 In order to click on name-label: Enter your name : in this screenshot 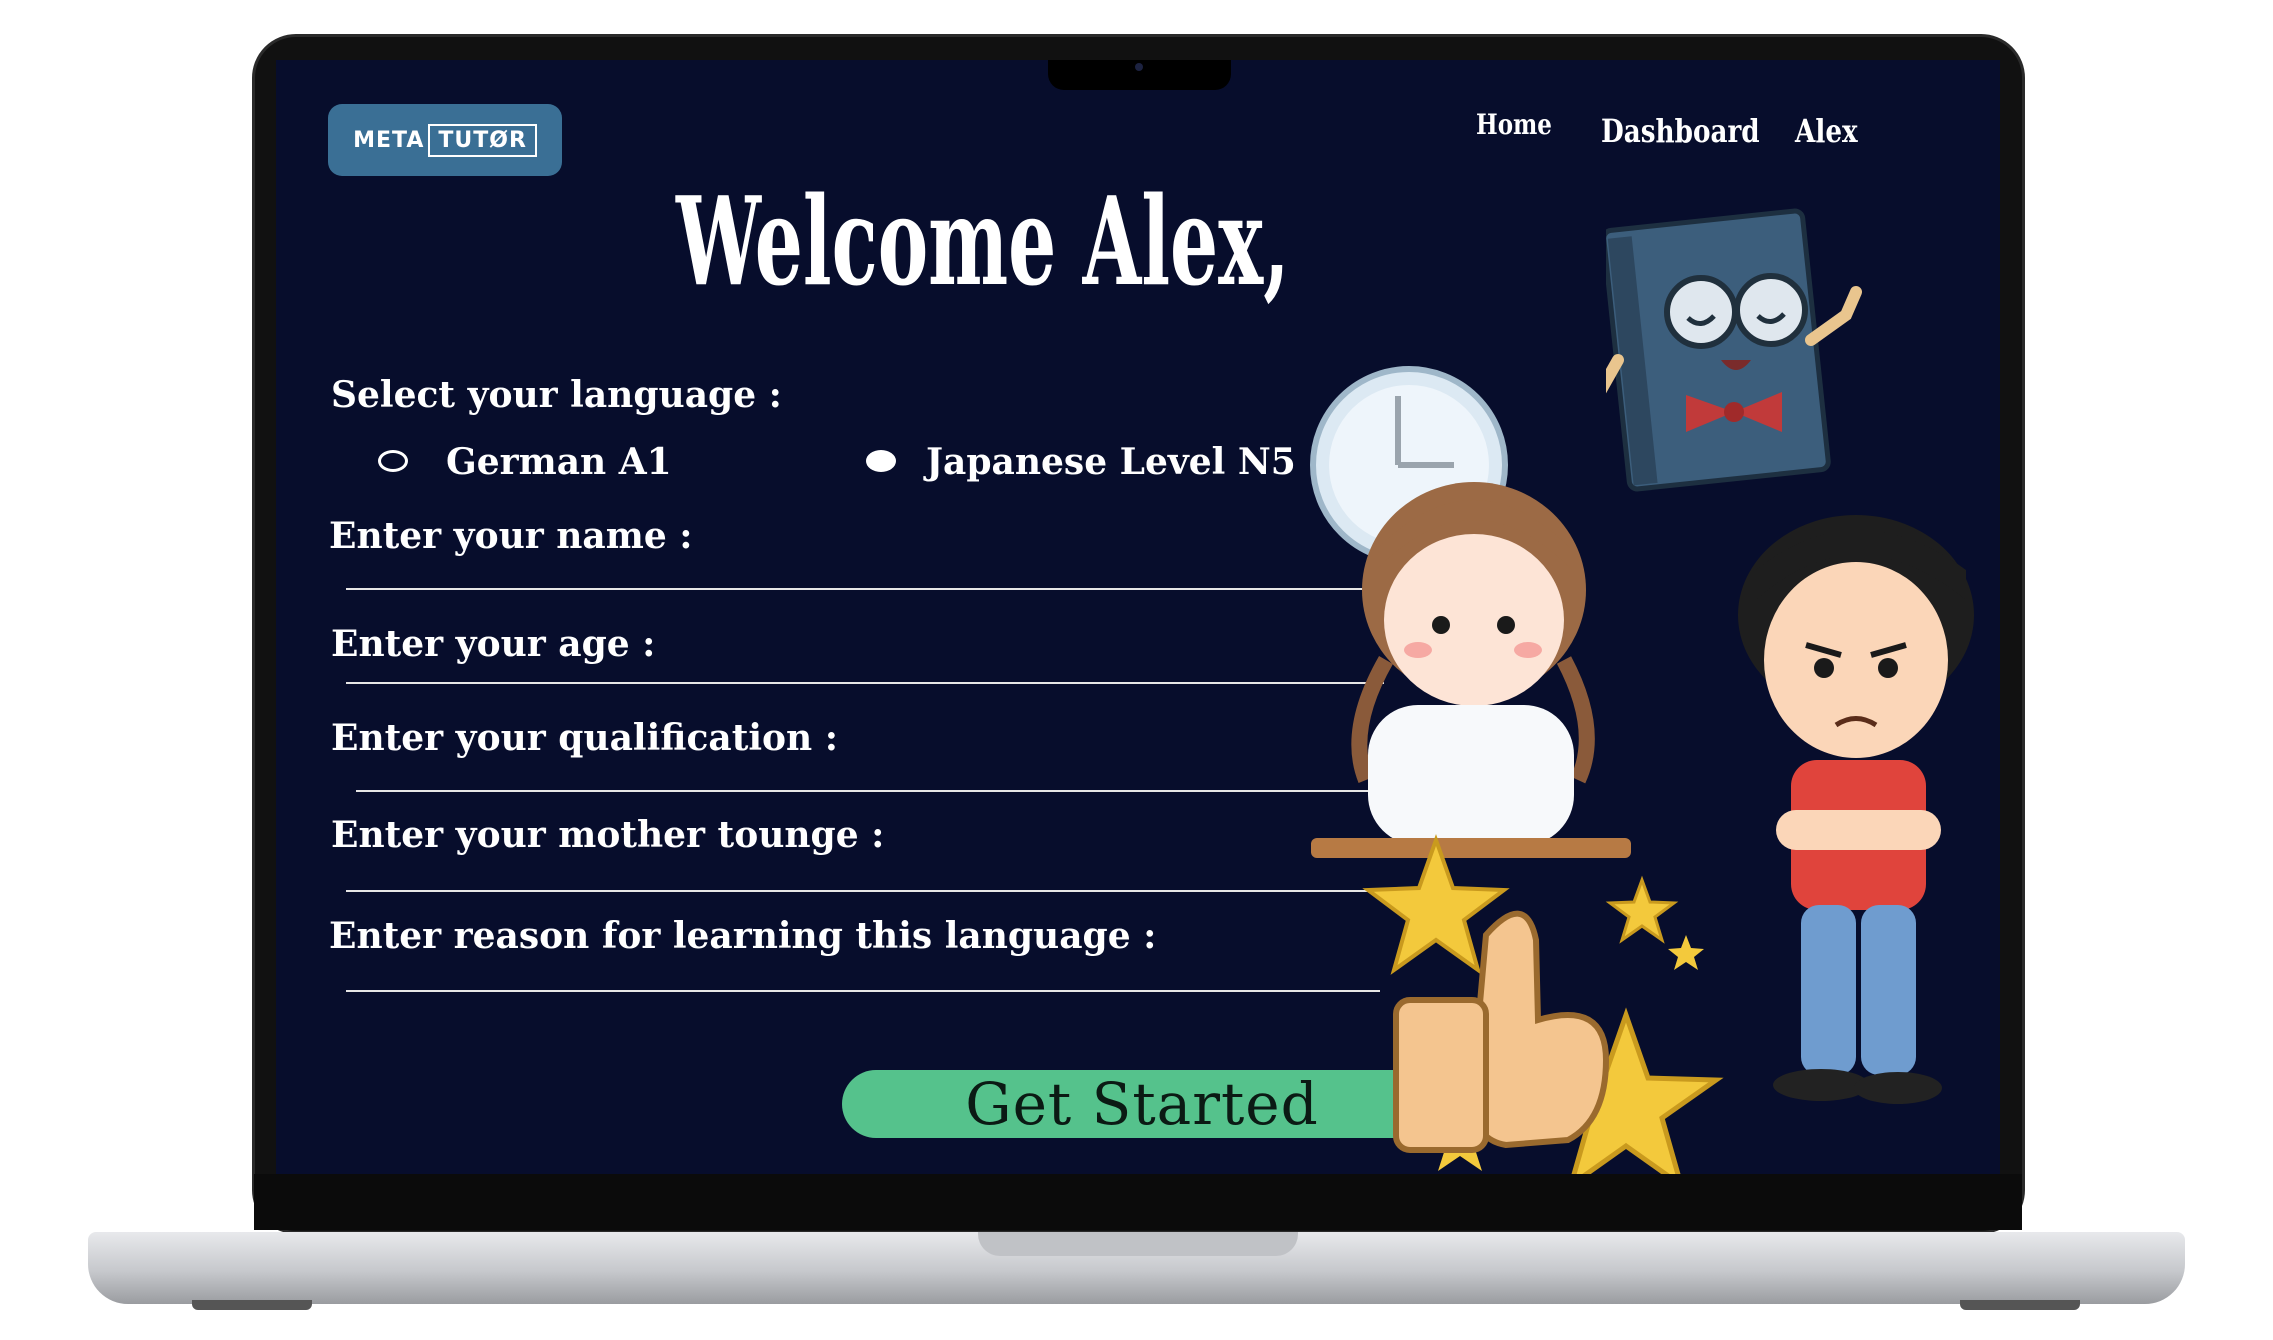, I will do `click(511, 536)`.